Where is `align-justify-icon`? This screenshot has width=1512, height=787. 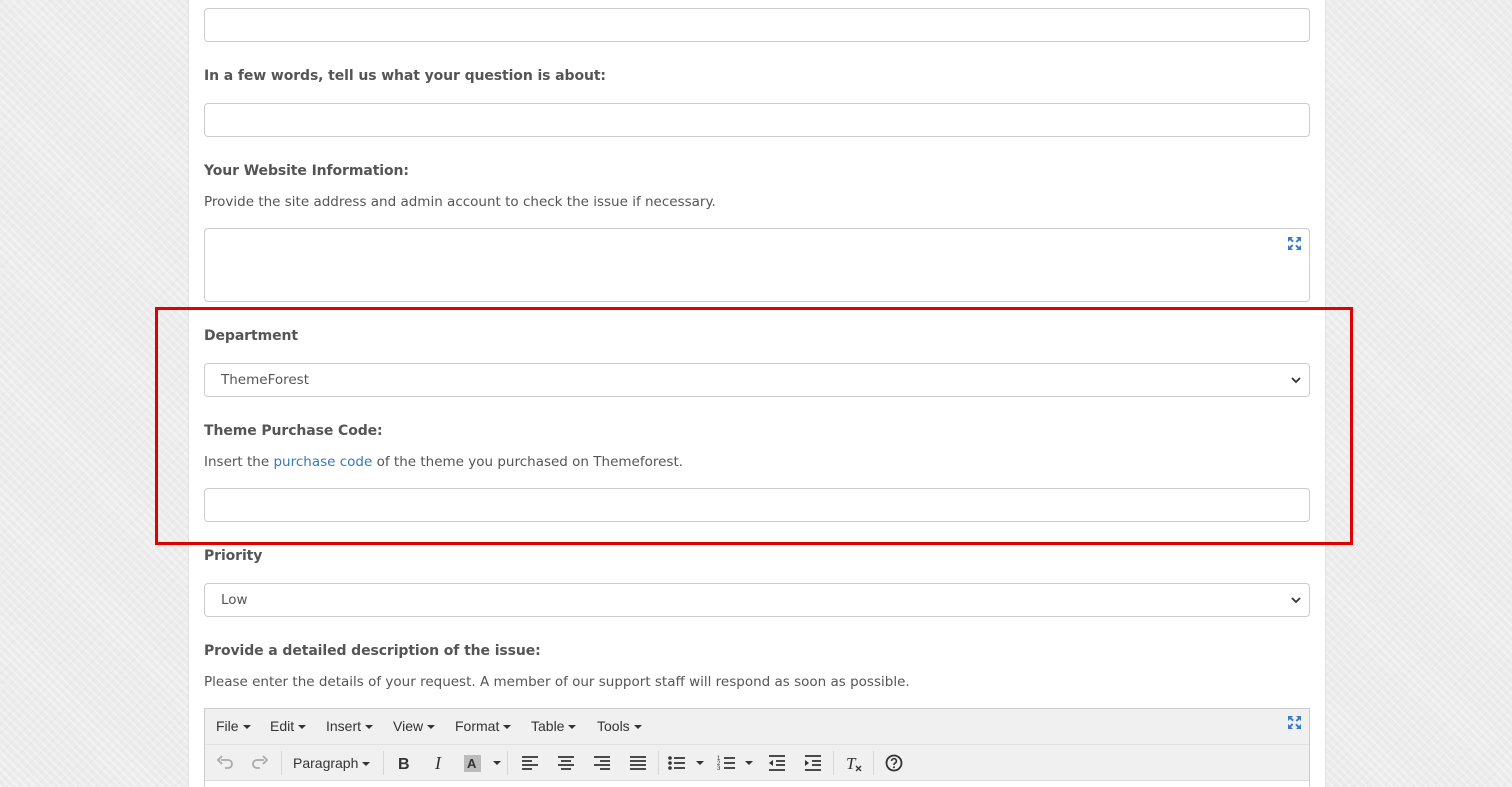
align-justify-icon is located at coordinates (638, 763).